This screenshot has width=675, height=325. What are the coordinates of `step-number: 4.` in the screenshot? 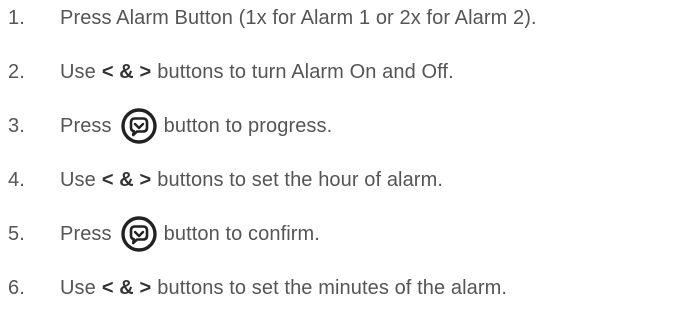 It's located at (16, 179).